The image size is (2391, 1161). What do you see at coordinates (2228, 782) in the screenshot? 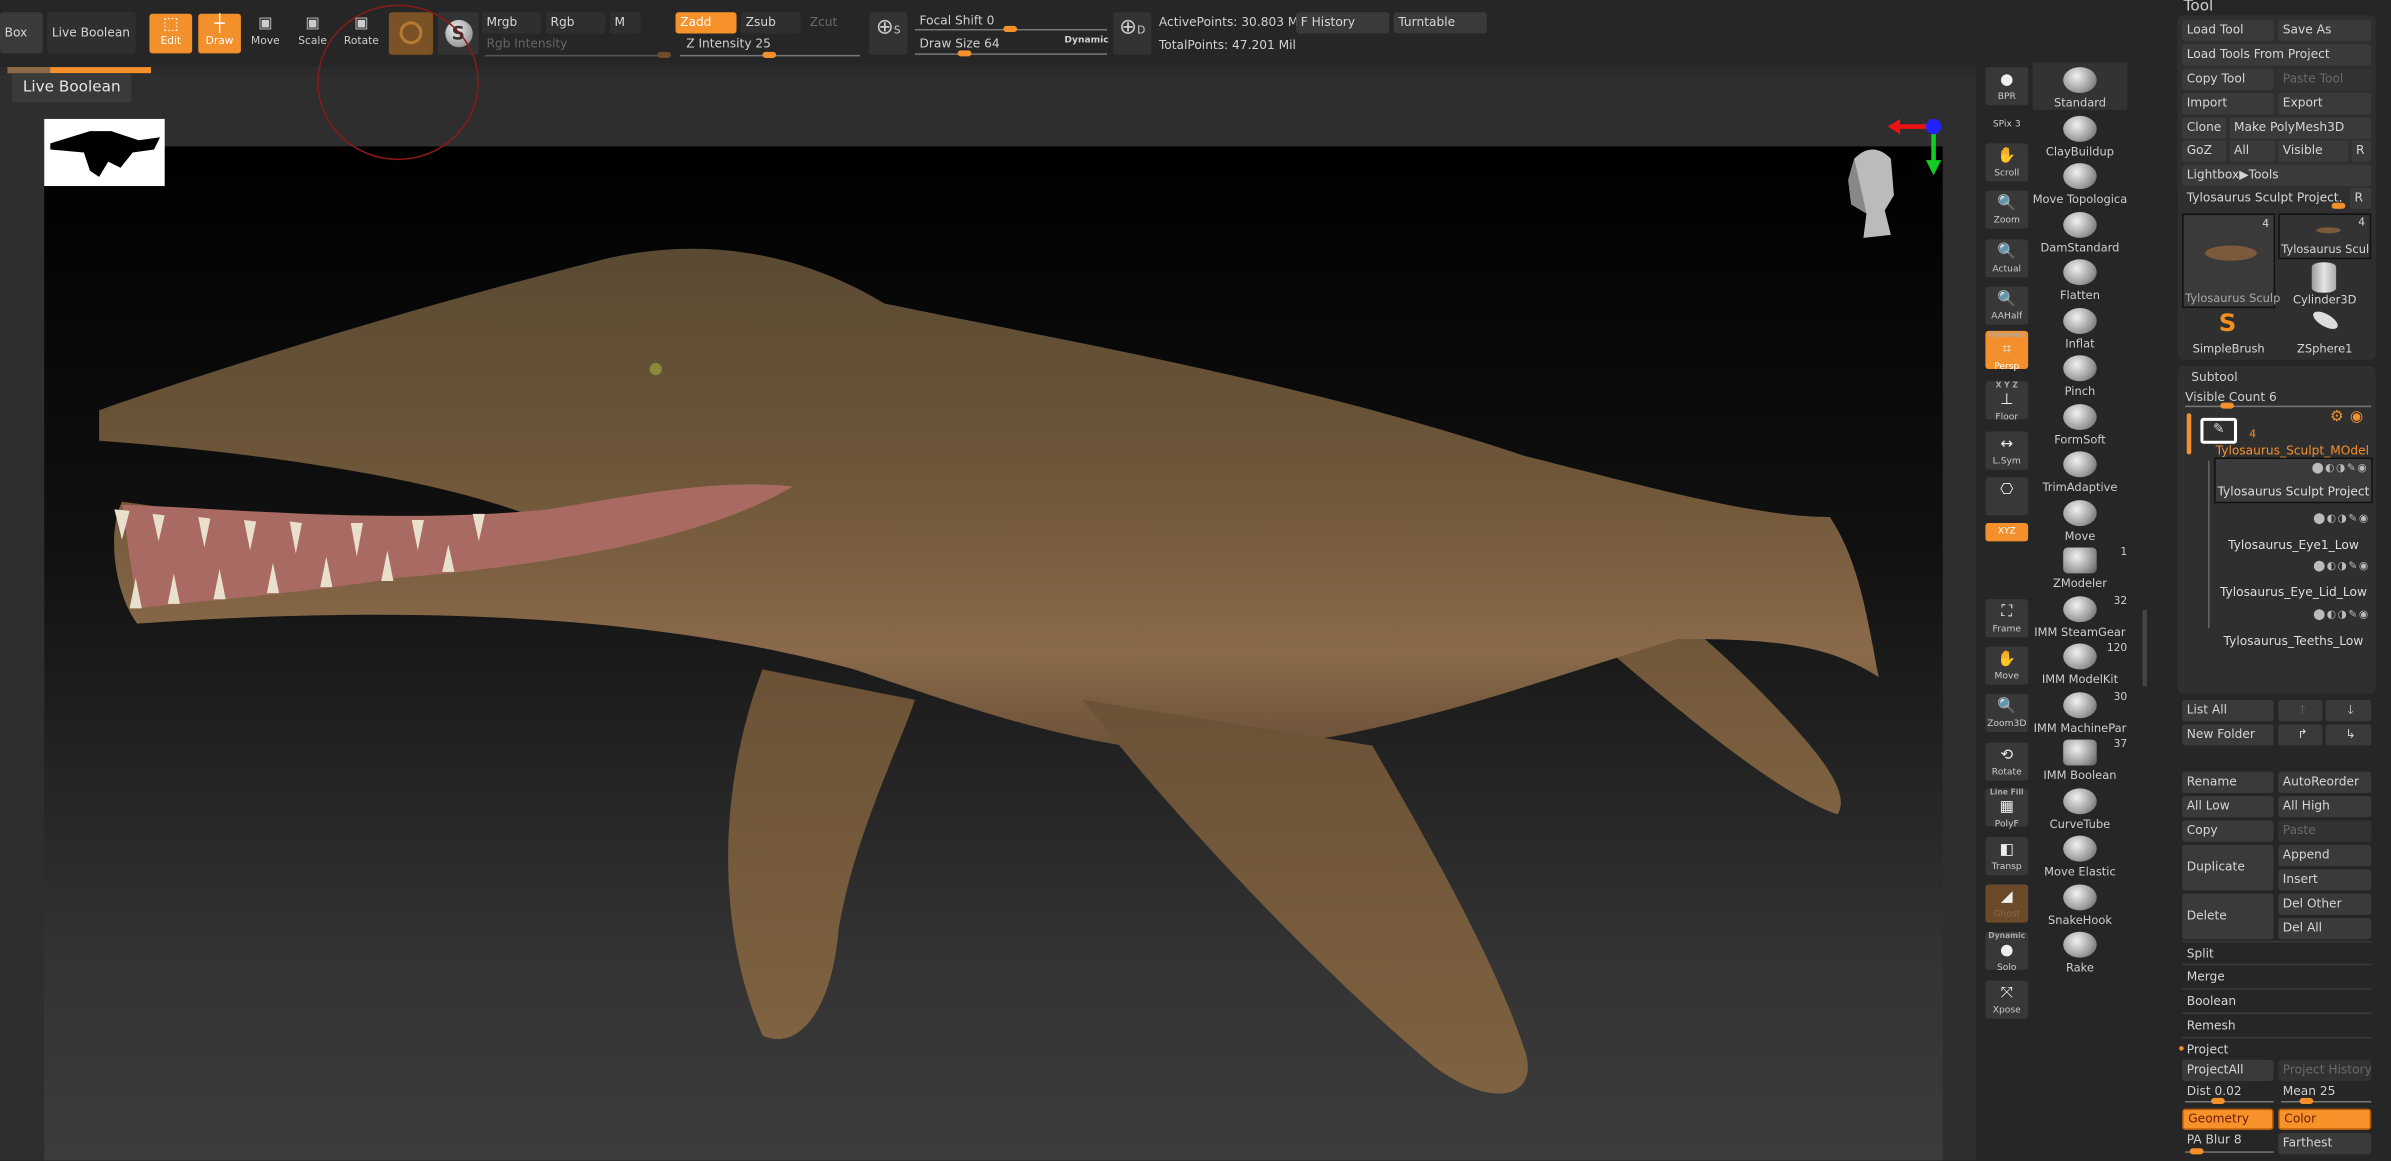
I see `rename-button: Rename` at bounding box center [2228, 782].